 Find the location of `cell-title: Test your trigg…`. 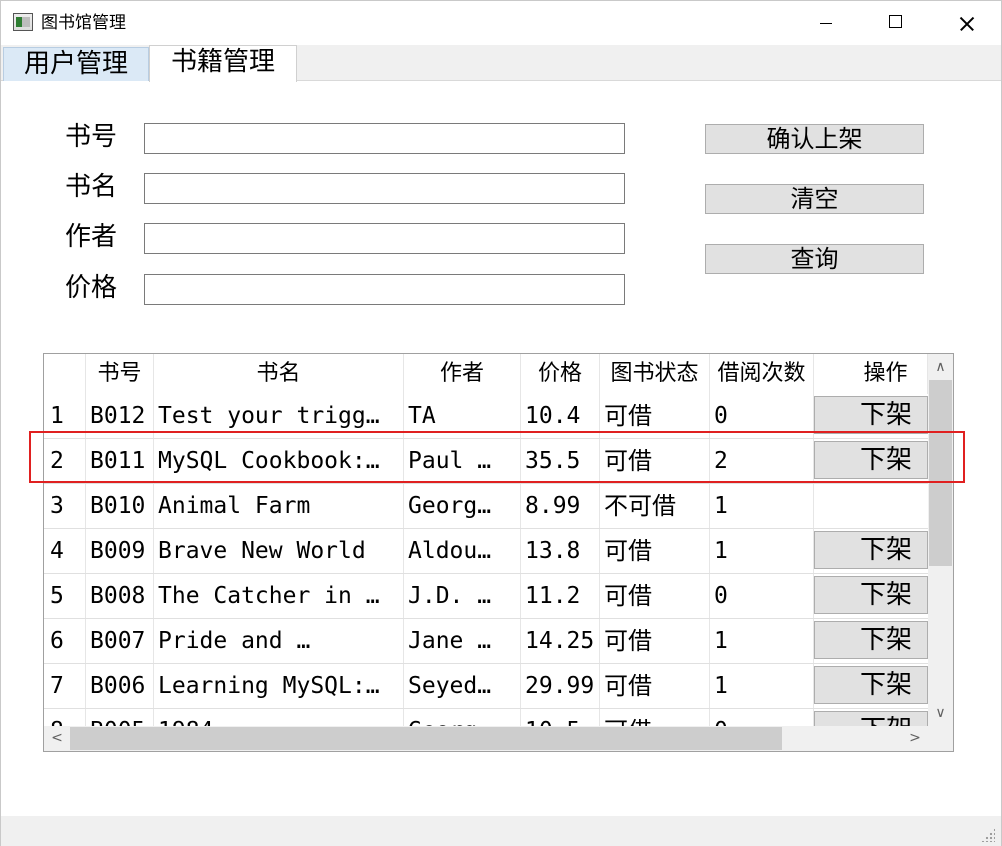

cell-title: Test your trigg… is located at coordinates (279, 416).